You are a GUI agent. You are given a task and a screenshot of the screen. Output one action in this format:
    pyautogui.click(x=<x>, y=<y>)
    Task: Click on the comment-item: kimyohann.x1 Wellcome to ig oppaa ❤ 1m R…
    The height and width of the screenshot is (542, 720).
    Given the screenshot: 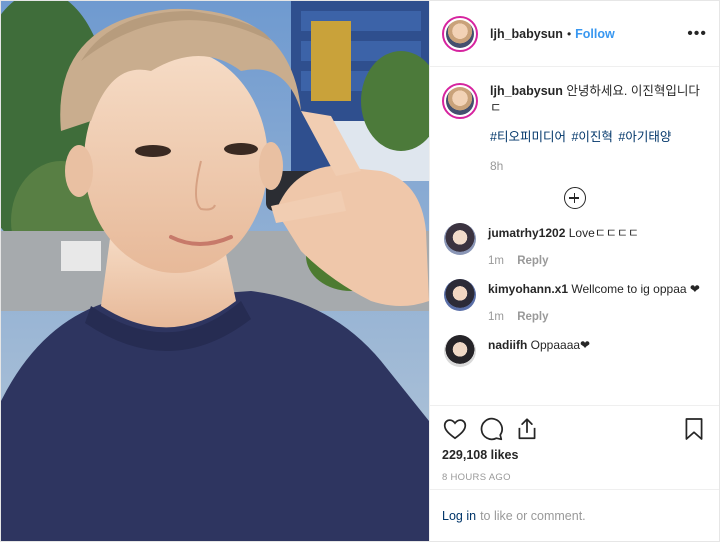 What is the action you would take?
    pyautogui.click(x=574, y=302)
    